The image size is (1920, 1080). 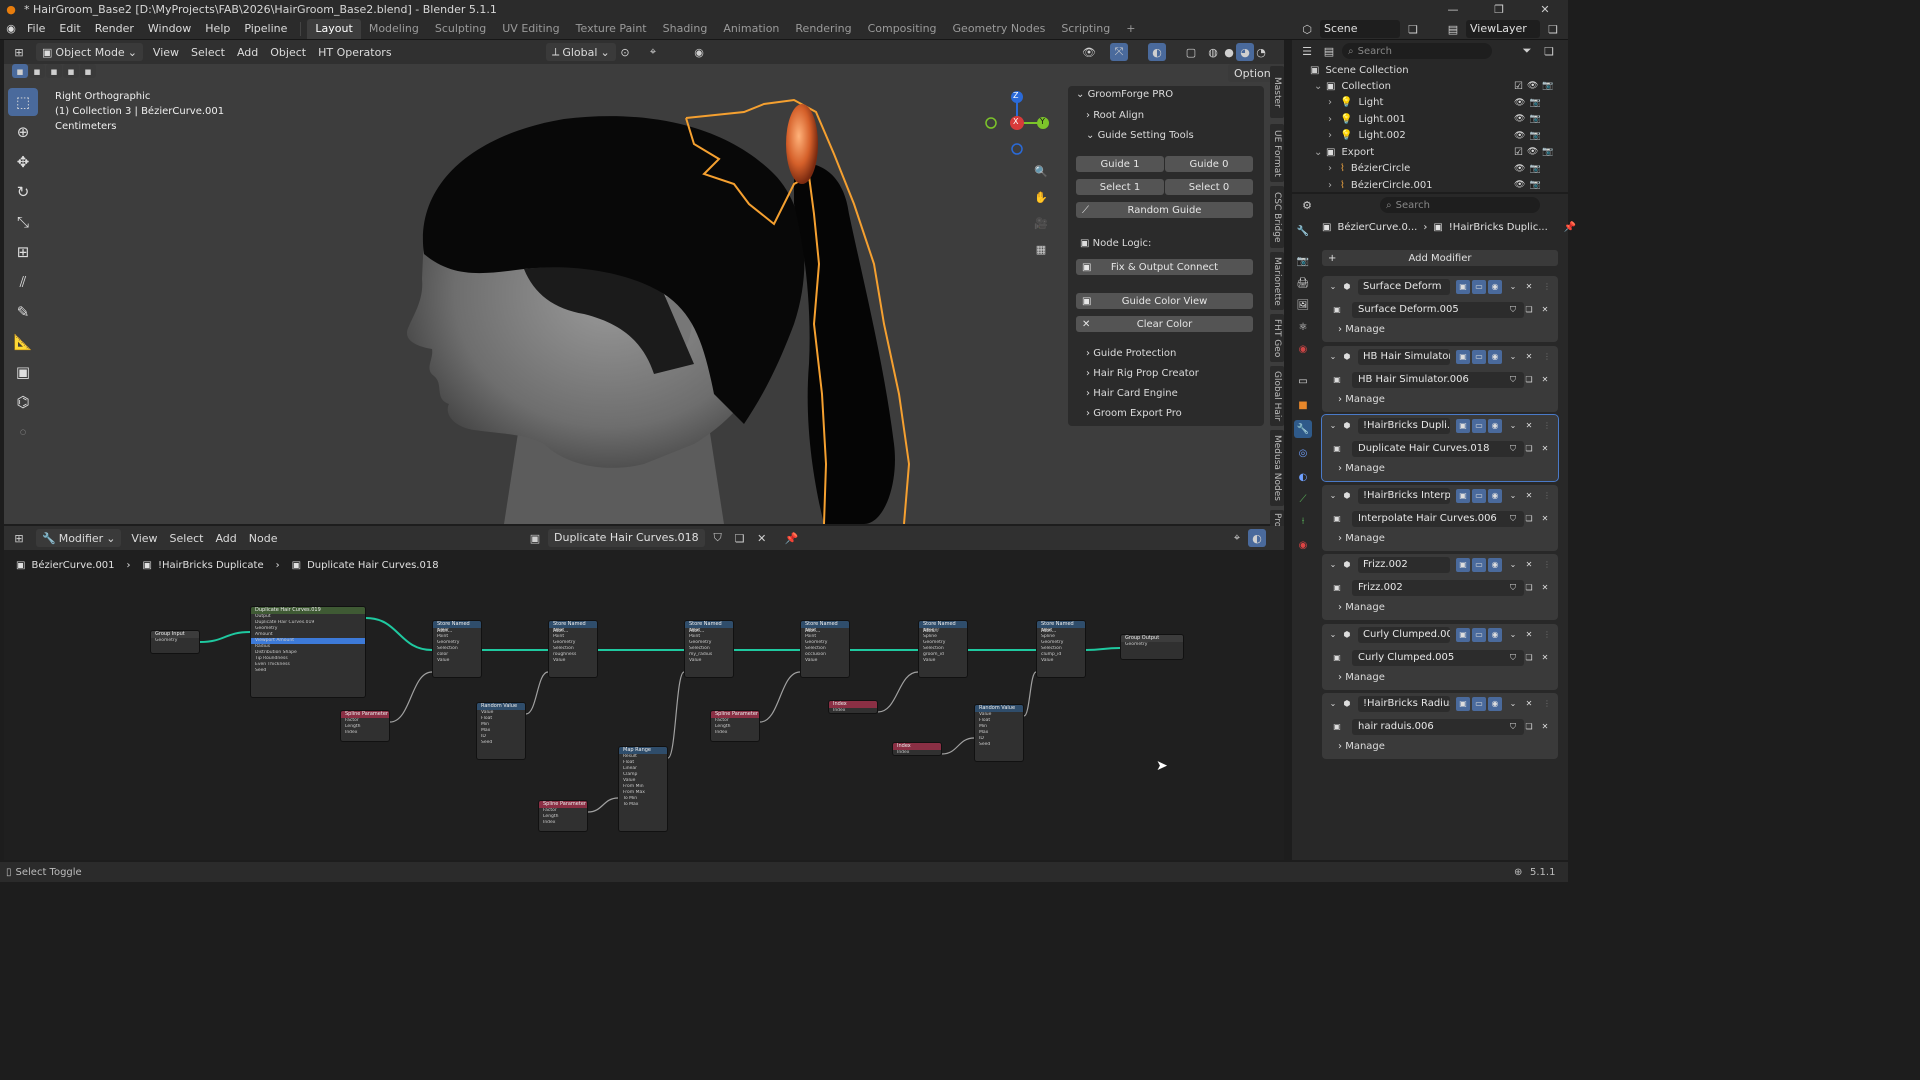 What do you see at coordinates (1430, 119) in the screenshot?
I see `outliner-row-2: › 💡 Light.001 👁 📷` at bounding box center [1430, 119].